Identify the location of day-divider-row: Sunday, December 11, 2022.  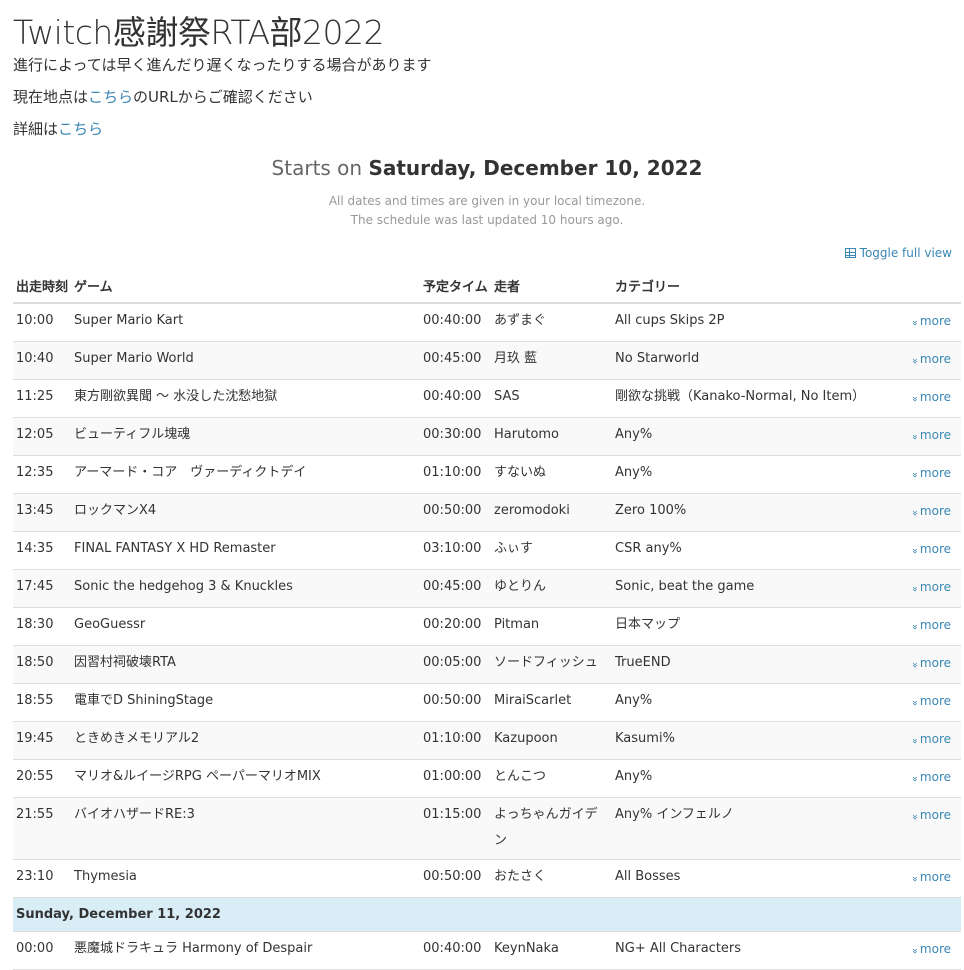
(487, 914).